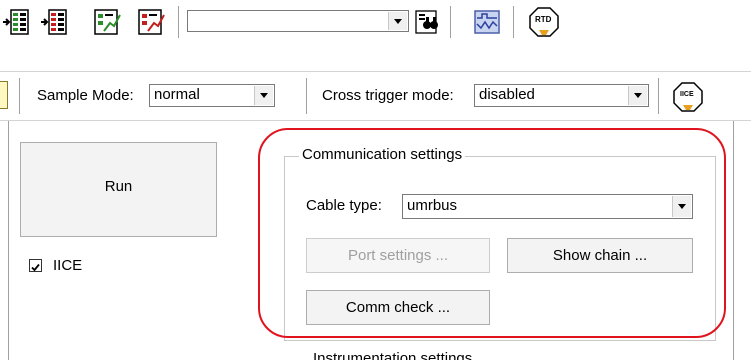 This screenshot has width=751, height=360. I want to click on rtd-icon: RTD, so click(543, 21).